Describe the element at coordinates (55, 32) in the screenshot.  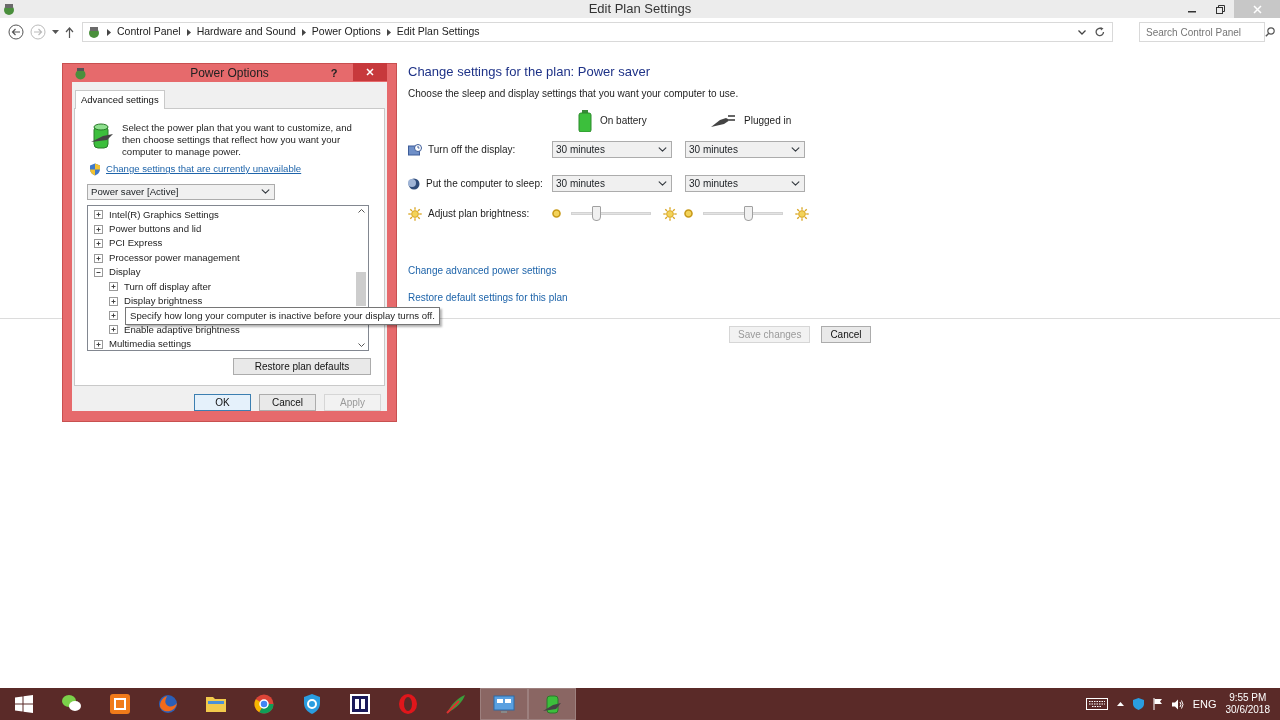
I see `caret-icon` at that location.